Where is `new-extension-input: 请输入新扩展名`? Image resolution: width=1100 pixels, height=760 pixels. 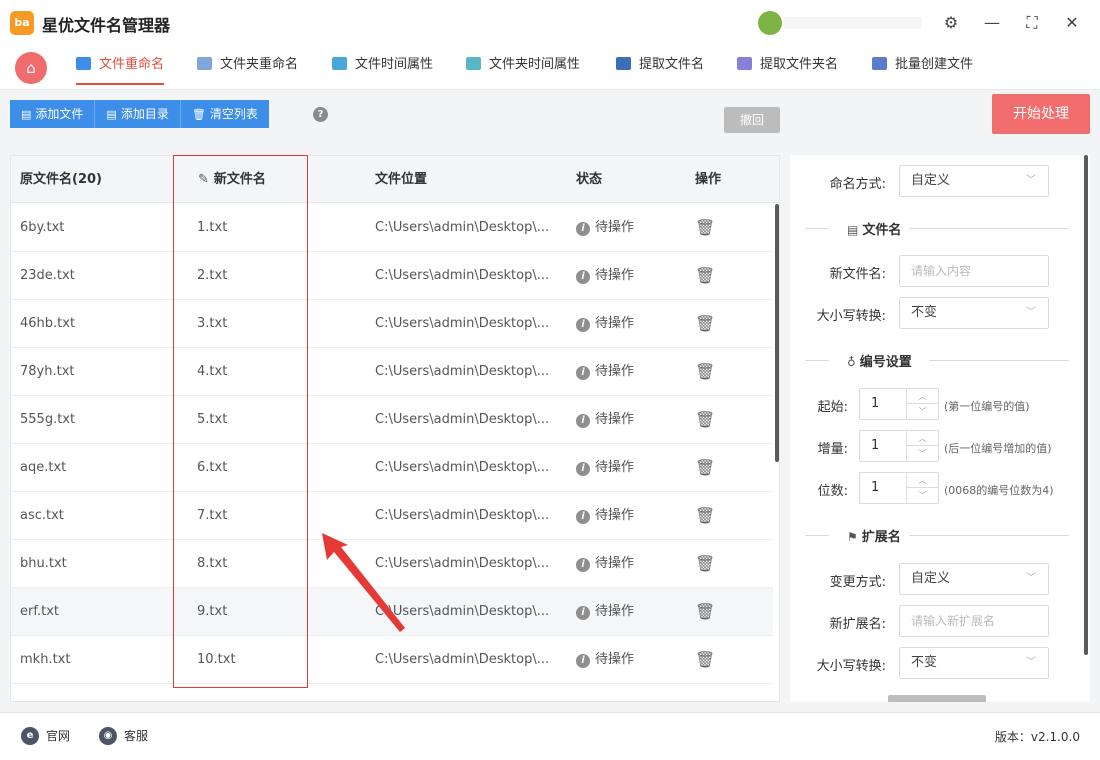 new-extension-input: 请输入新扩展名 is located at coordinates (974, 621).